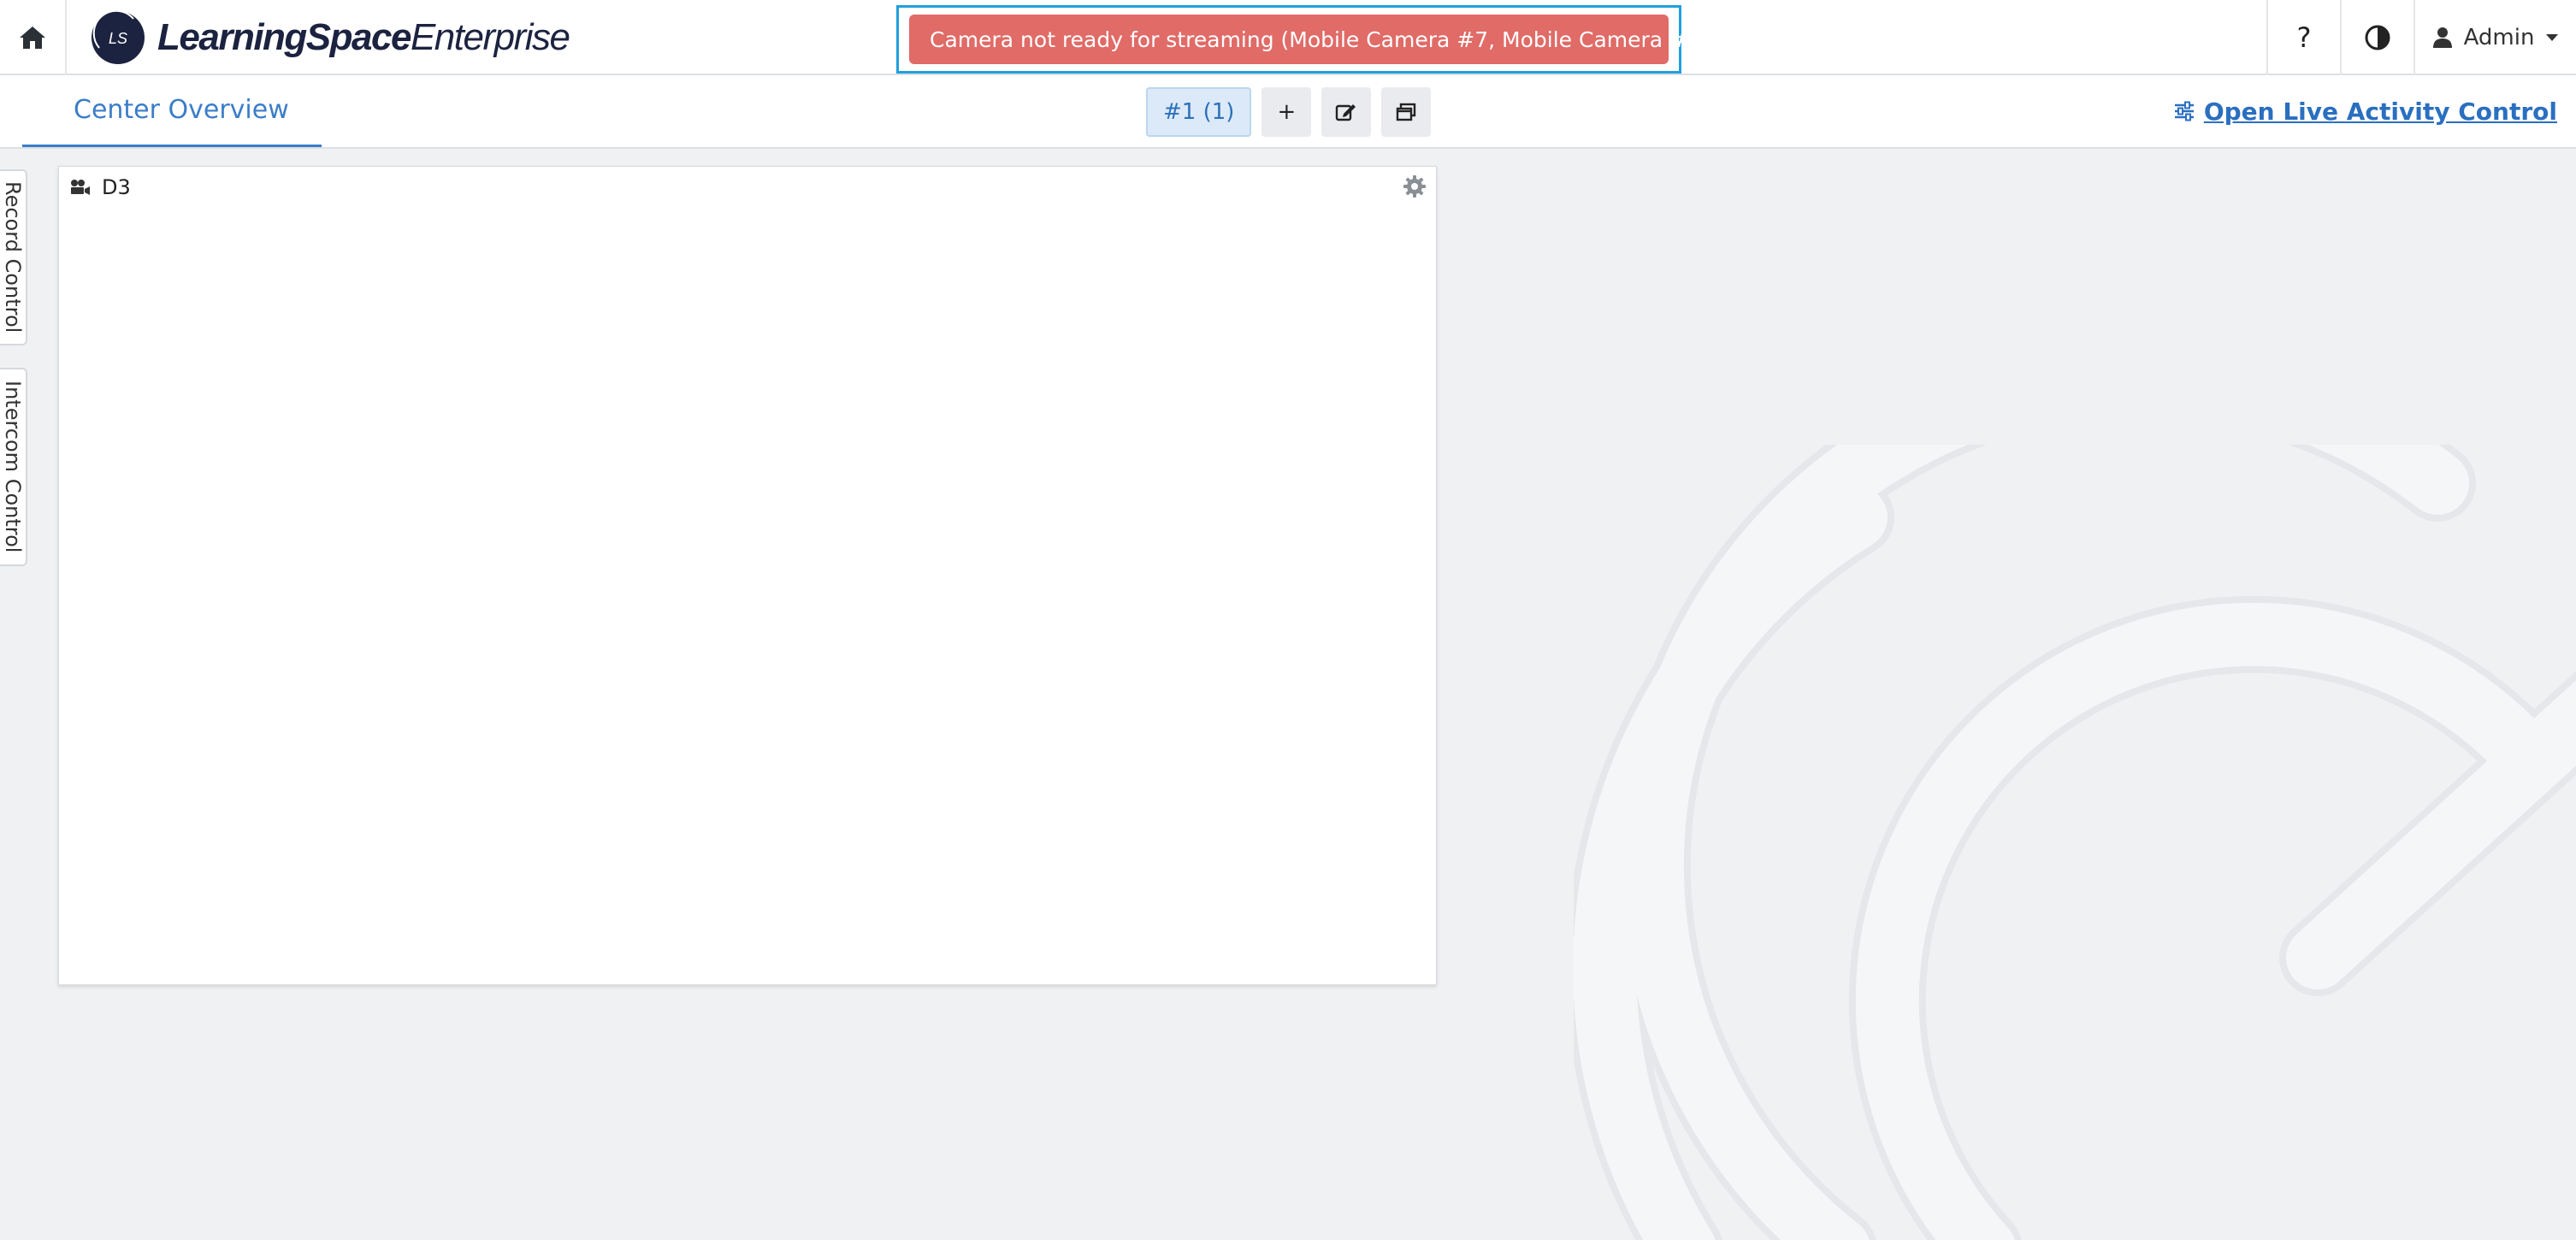  Describe the element at coordinates (2442, 37) in the screenshot. I see `user-icon` at that location.